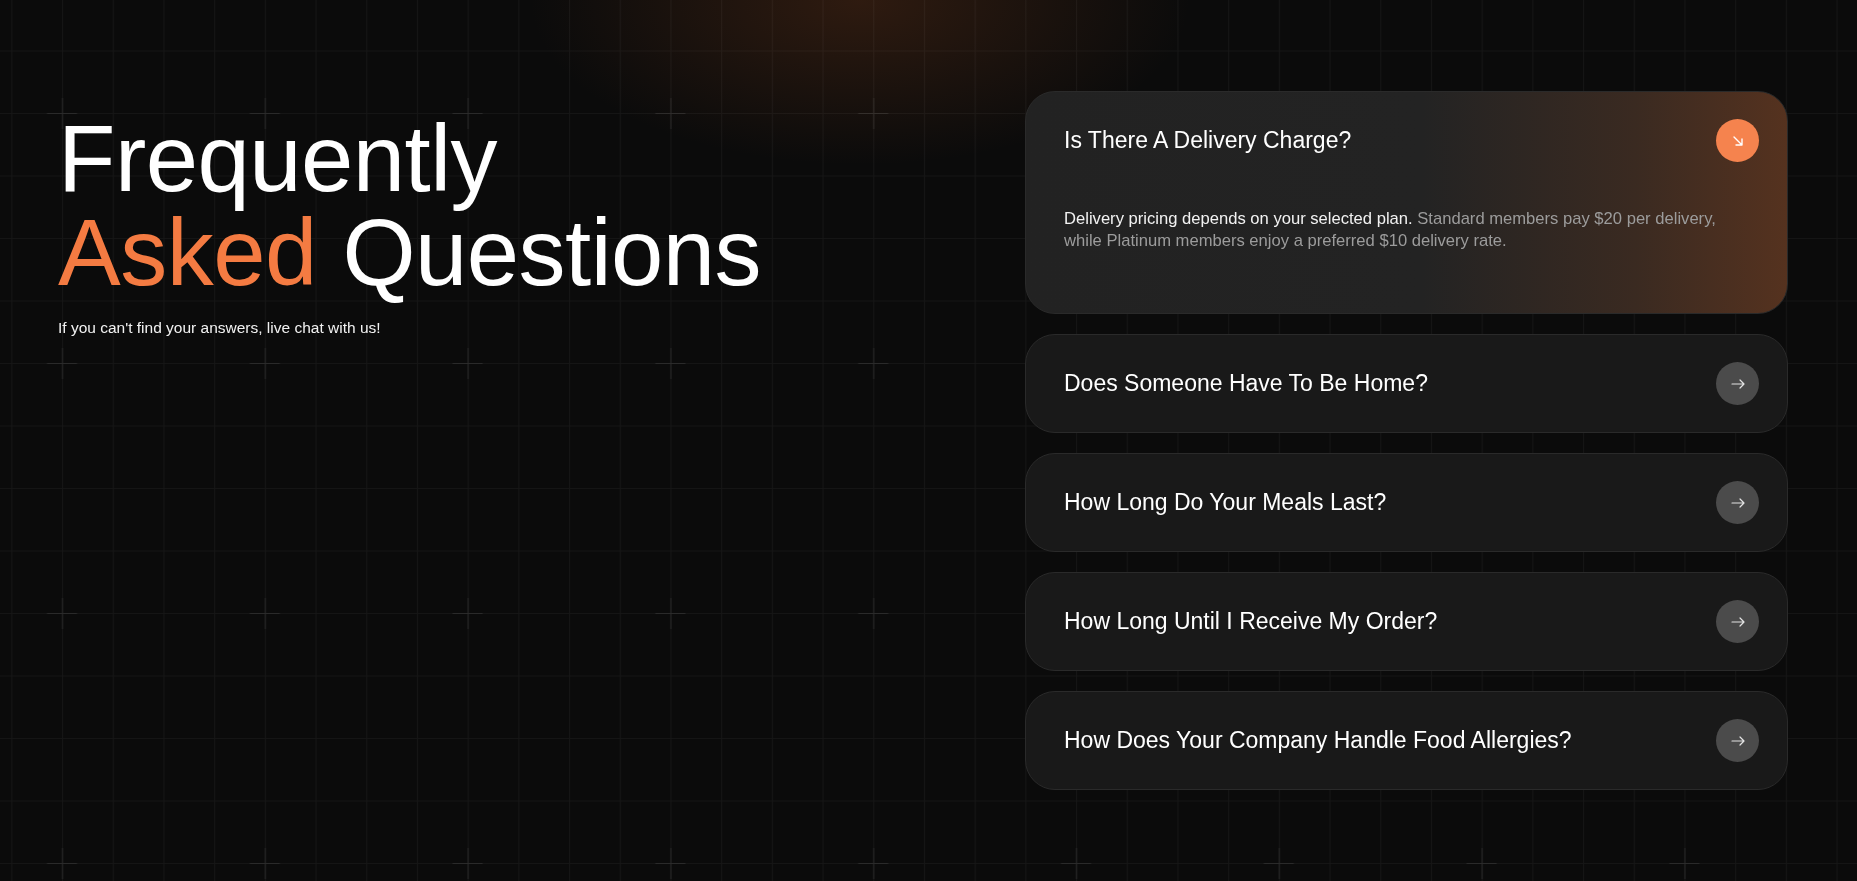 This screenshot has height=881, width=1857. I want to click on faq-question-button: How Does Your Company Handle Food Allergies?, so click(1406, 740).